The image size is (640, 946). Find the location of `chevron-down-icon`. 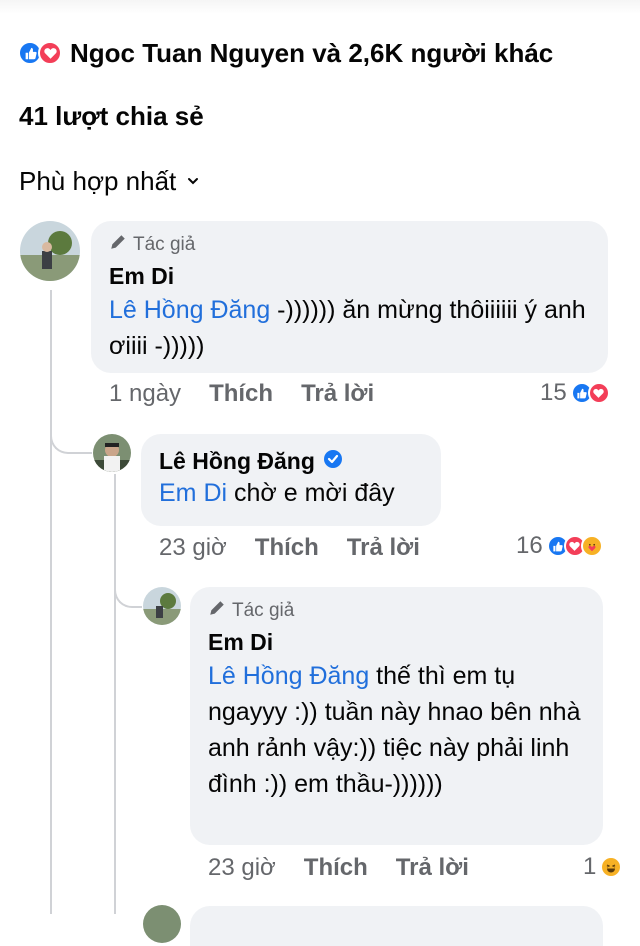

chevron-down-icon is located at coordinates (193, 182).